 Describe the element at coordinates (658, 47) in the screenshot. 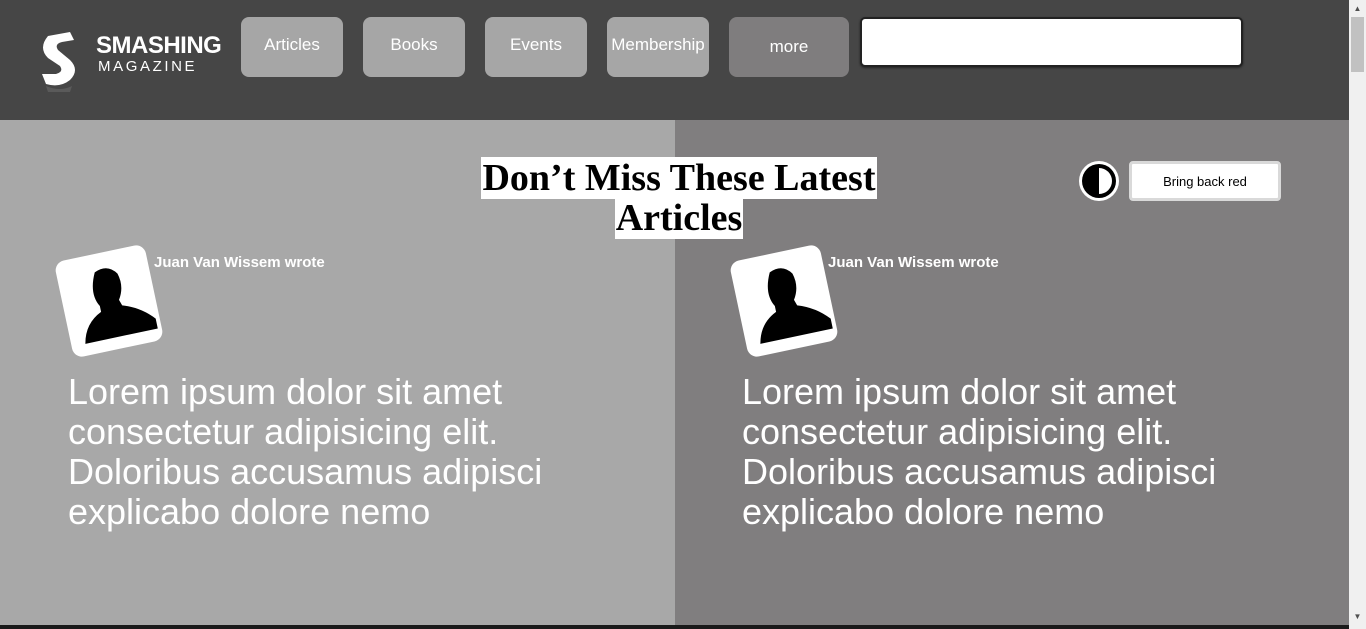

I see `nav-membership-button: Membership` at that location.